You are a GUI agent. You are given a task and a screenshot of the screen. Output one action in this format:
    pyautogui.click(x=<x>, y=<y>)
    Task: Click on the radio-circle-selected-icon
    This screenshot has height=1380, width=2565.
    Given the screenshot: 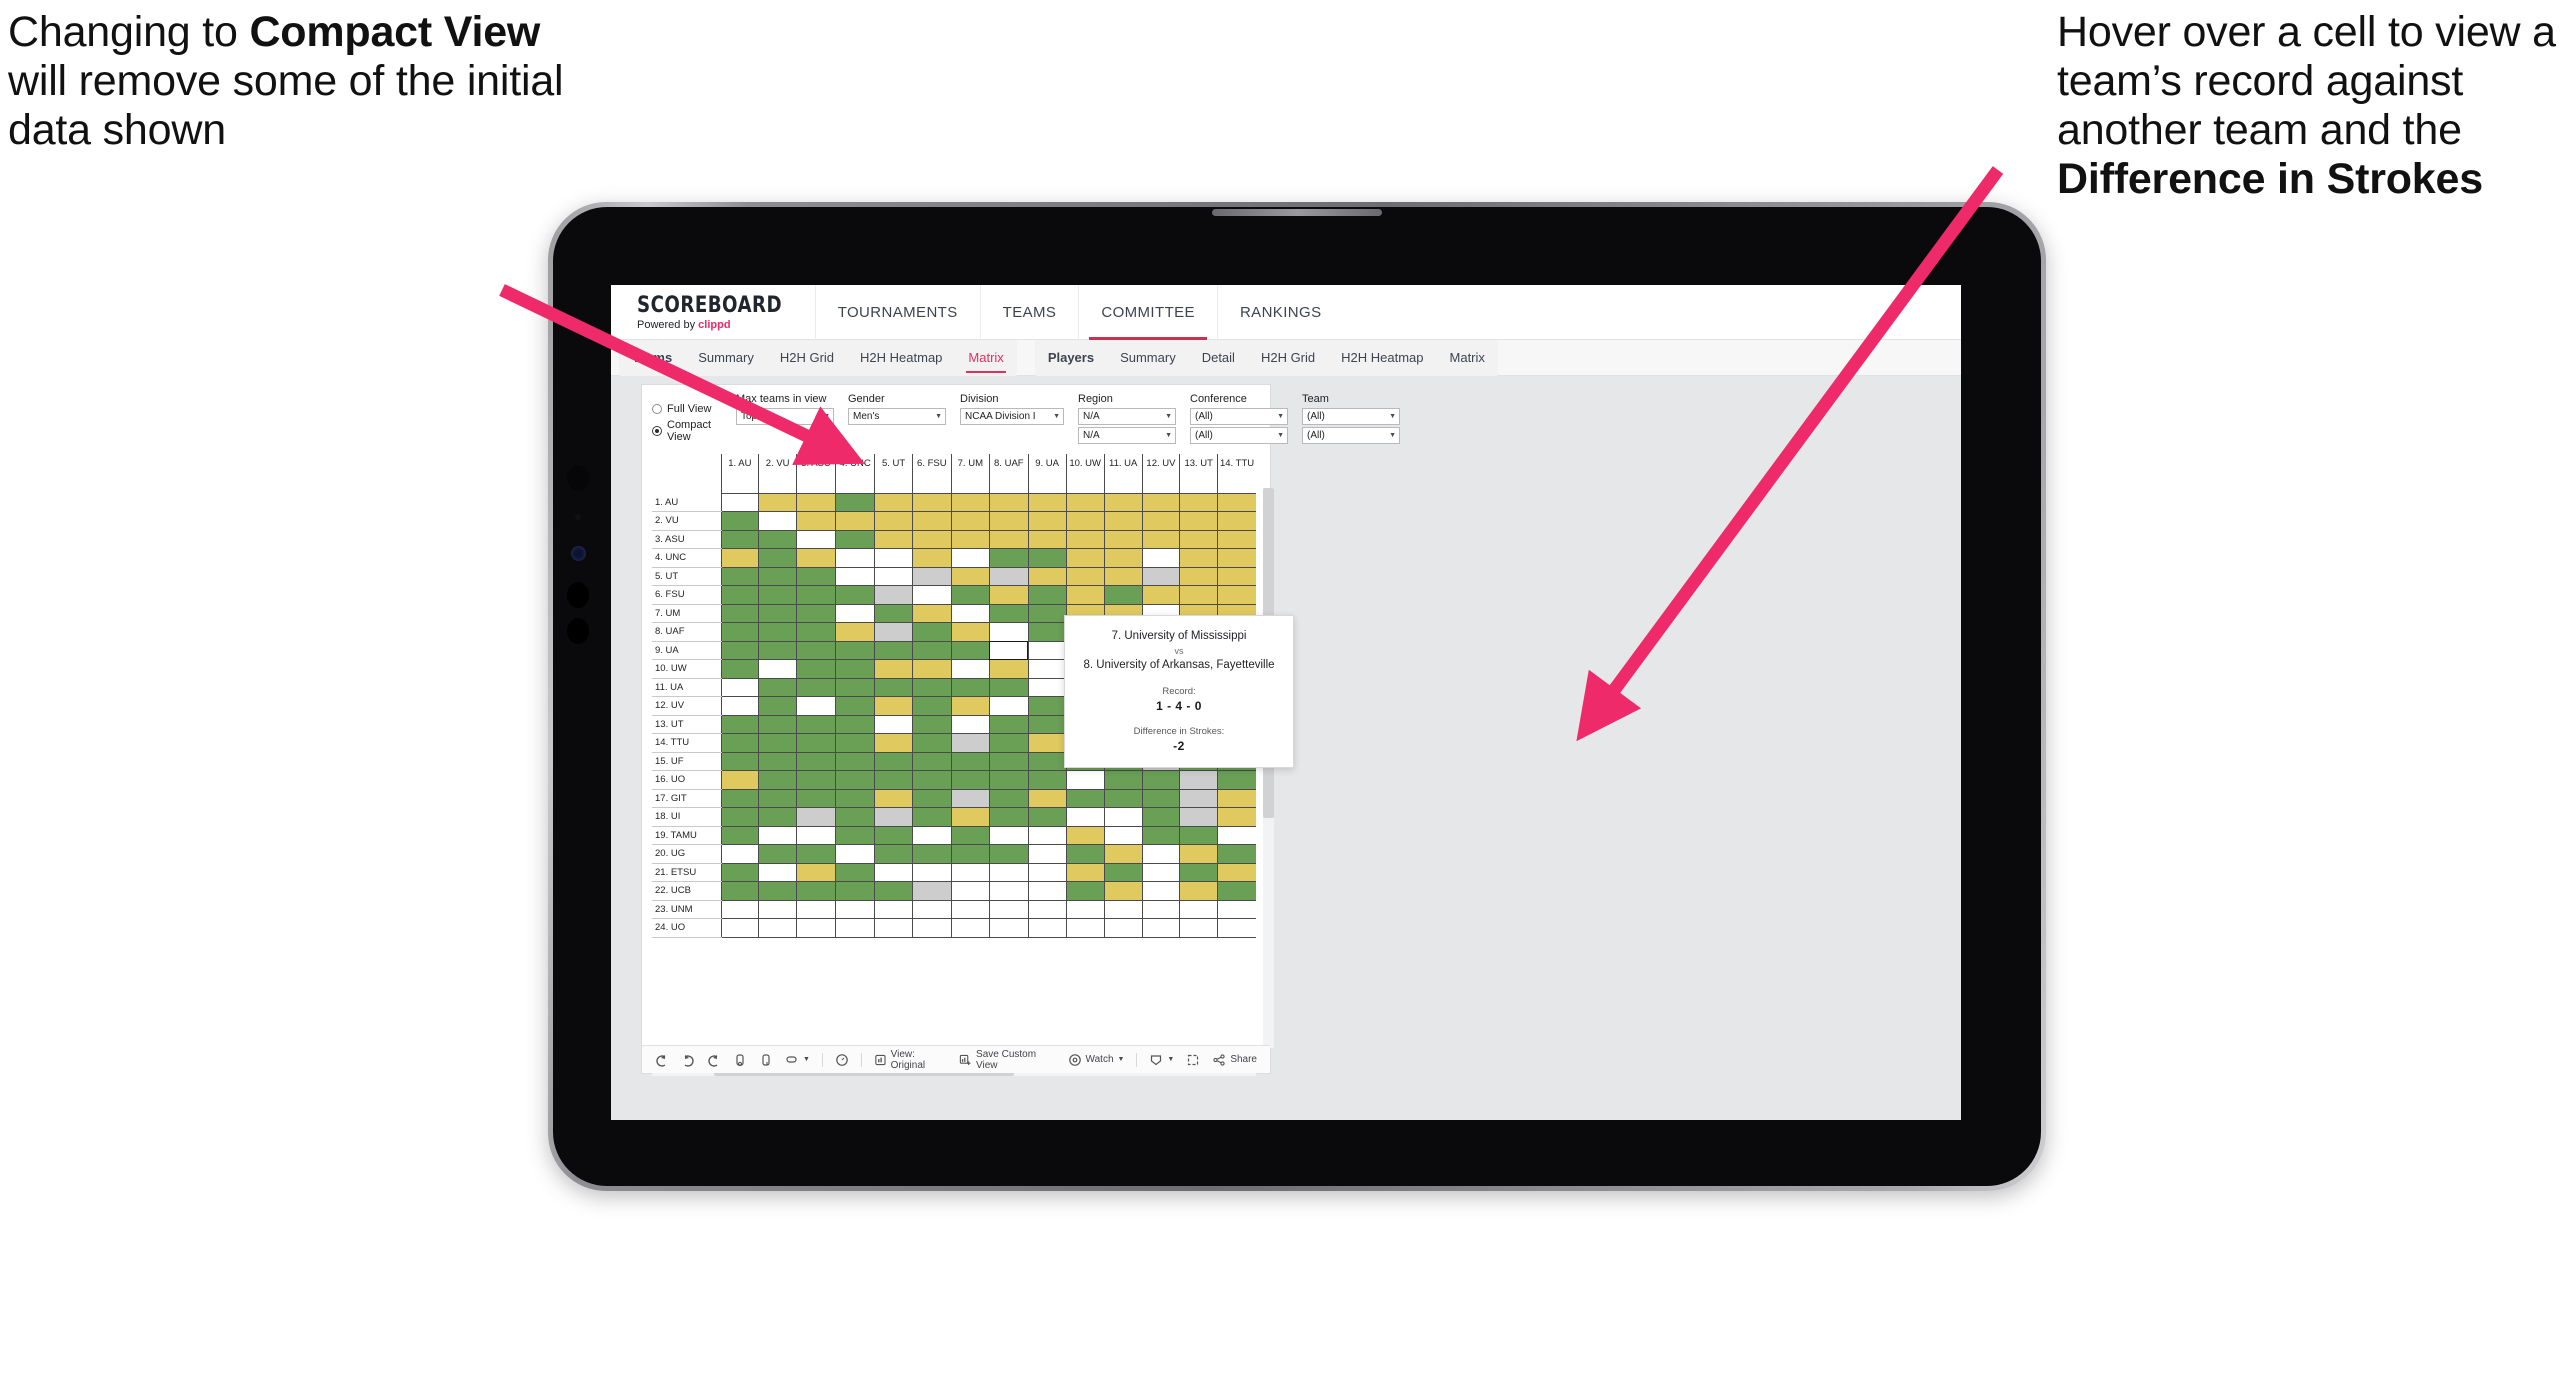 What is the action you would take?
    pyautogui.click(x=657, y=431)
    